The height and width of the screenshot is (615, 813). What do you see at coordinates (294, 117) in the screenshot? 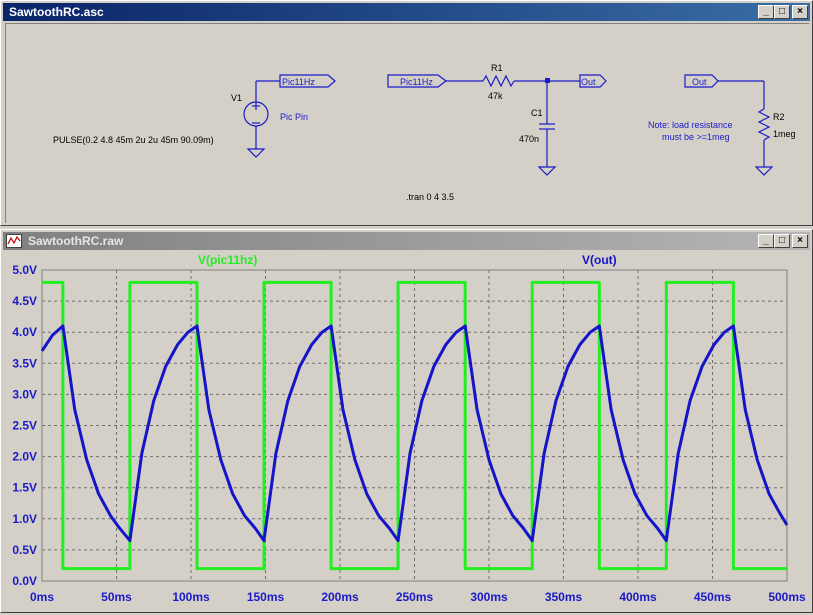
I see `v1-description: Pic Pin` at bounding box center [294, 117].